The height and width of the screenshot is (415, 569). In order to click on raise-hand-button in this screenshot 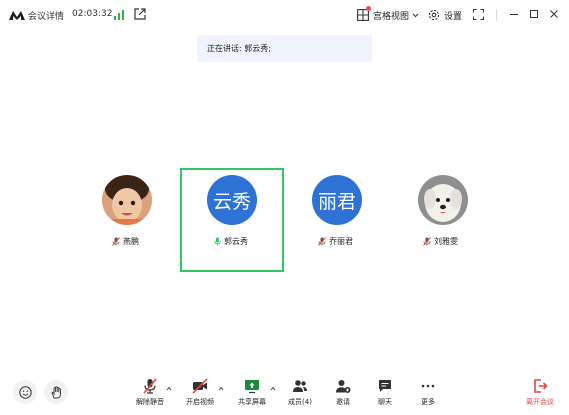, I will do `click(56, 392)`.